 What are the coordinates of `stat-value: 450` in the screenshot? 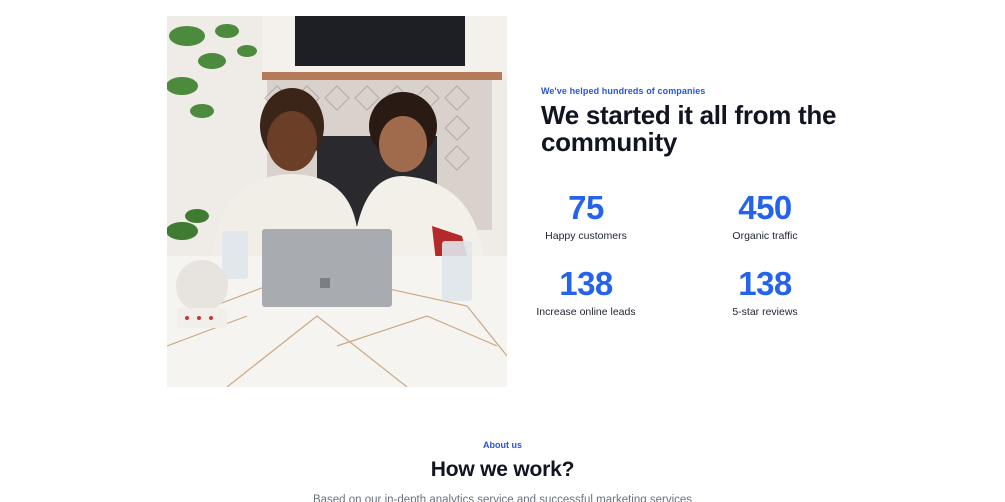 It's located at (765, 207).